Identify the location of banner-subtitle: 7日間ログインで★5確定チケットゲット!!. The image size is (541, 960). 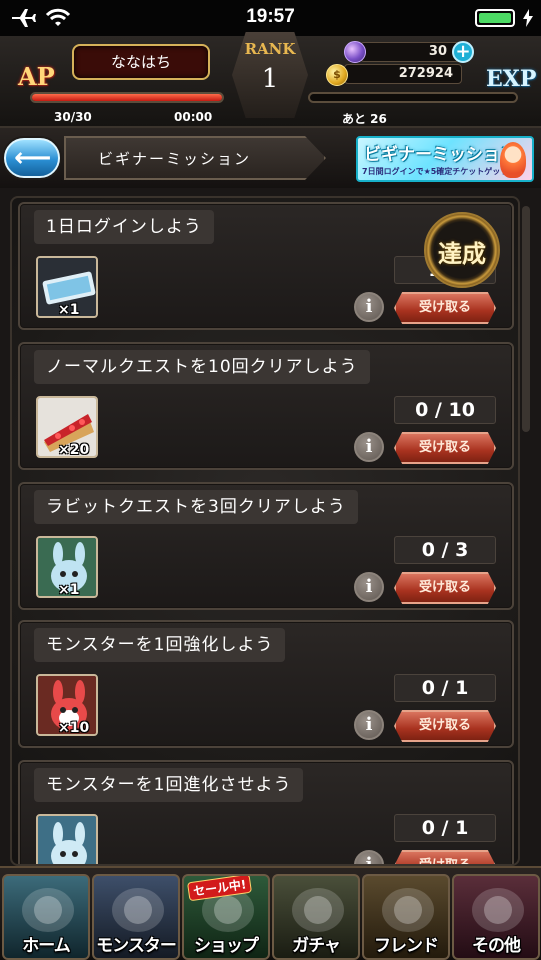
(439, 171).